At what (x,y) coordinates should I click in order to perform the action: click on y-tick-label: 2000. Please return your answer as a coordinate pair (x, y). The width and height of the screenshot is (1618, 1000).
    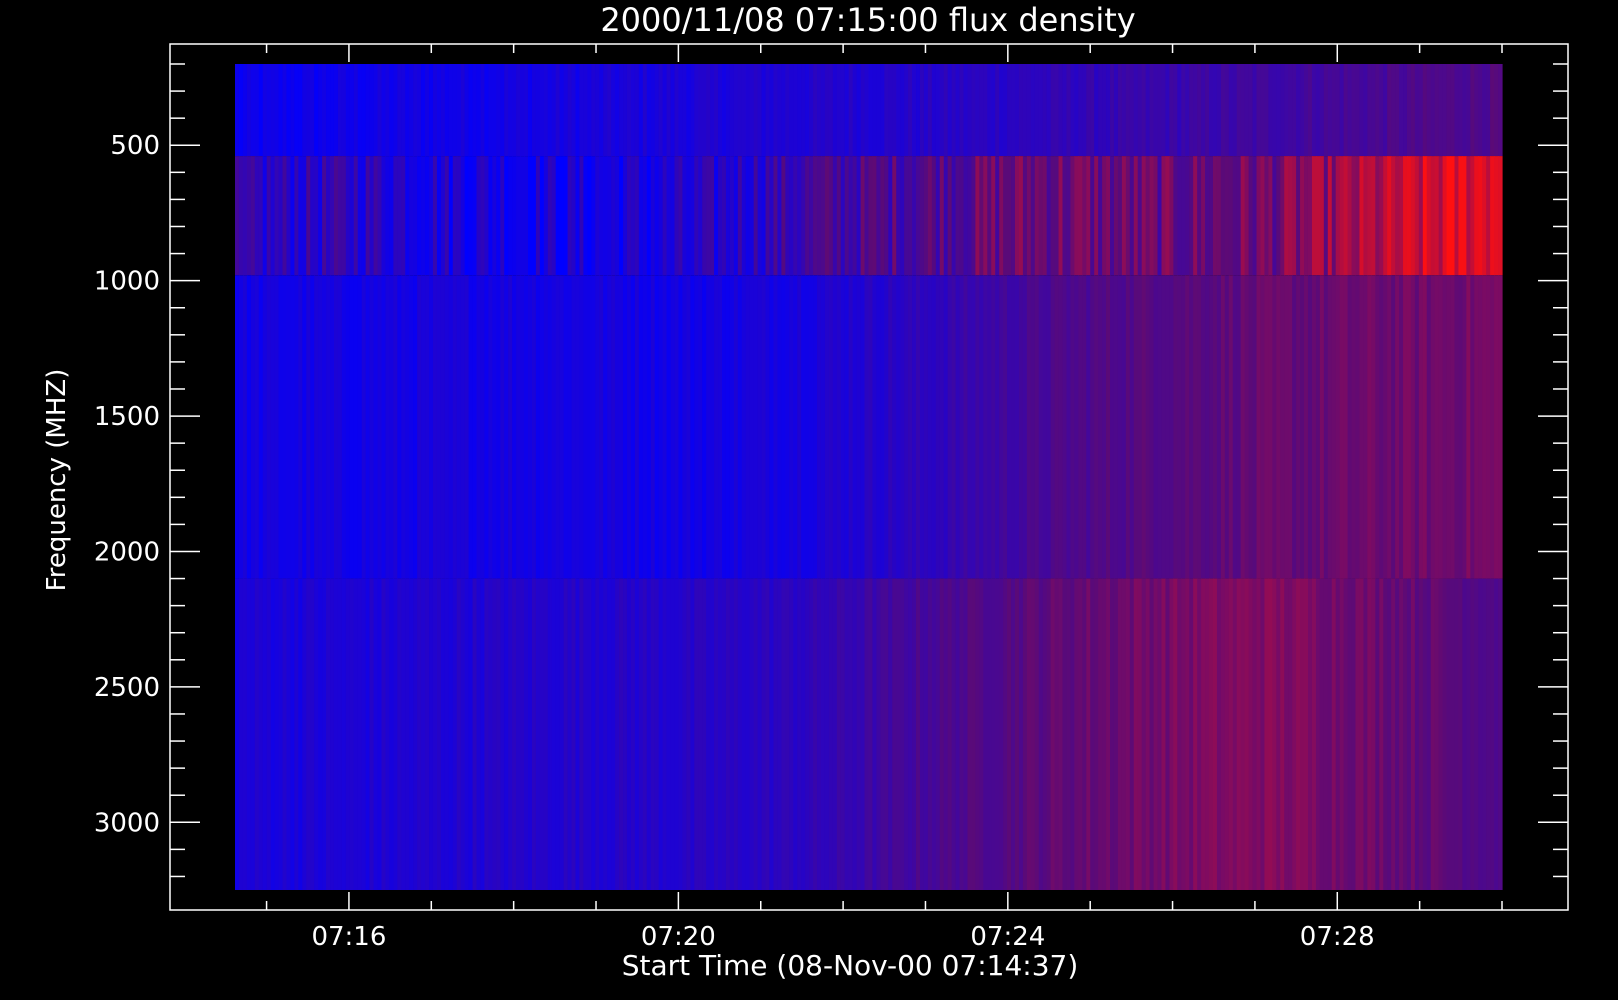
    Looking at the image, I should click on (127, 552).